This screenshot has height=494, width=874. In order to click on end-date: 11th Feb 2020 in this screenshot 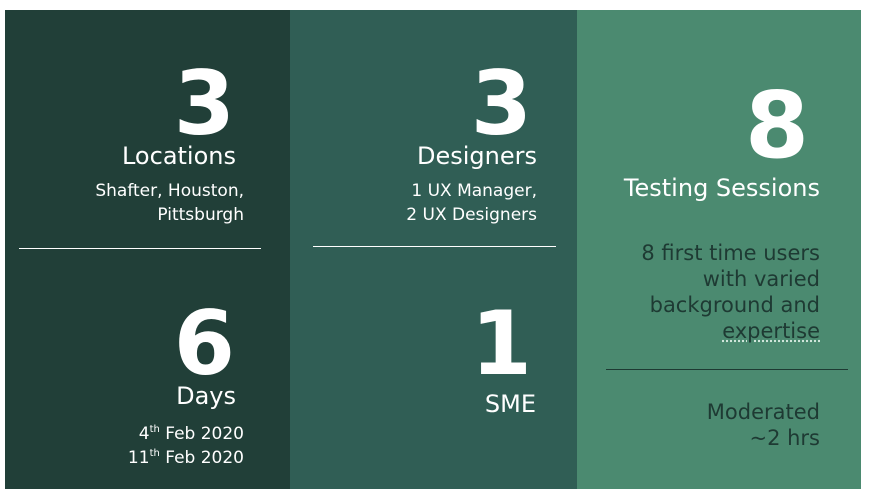, I will do `click(185, 458)`.